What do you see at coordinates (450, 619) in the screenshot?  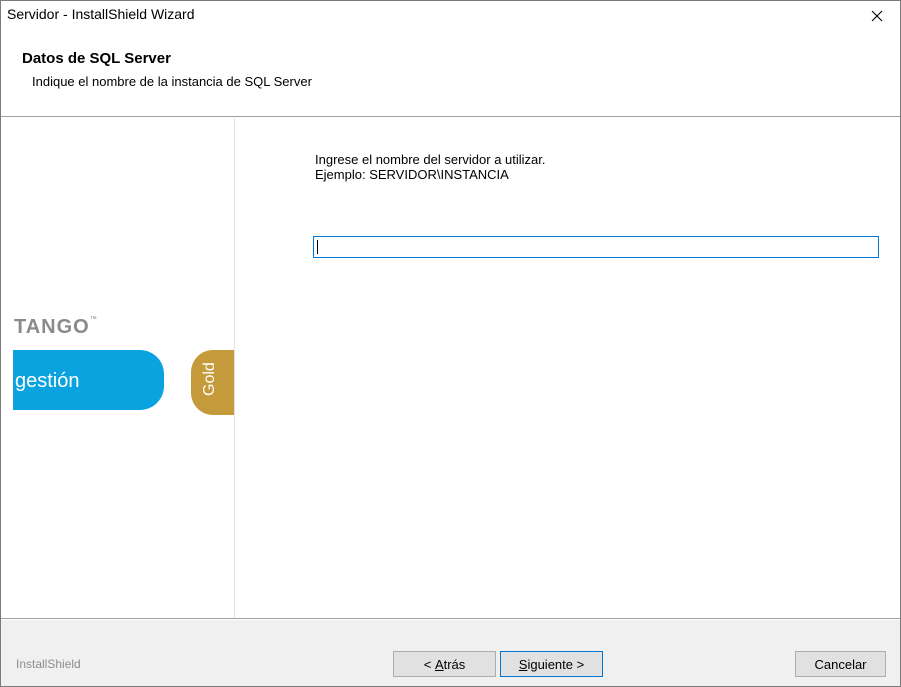 I see `footer-divider-highlight` at bounding box center [450, 619].